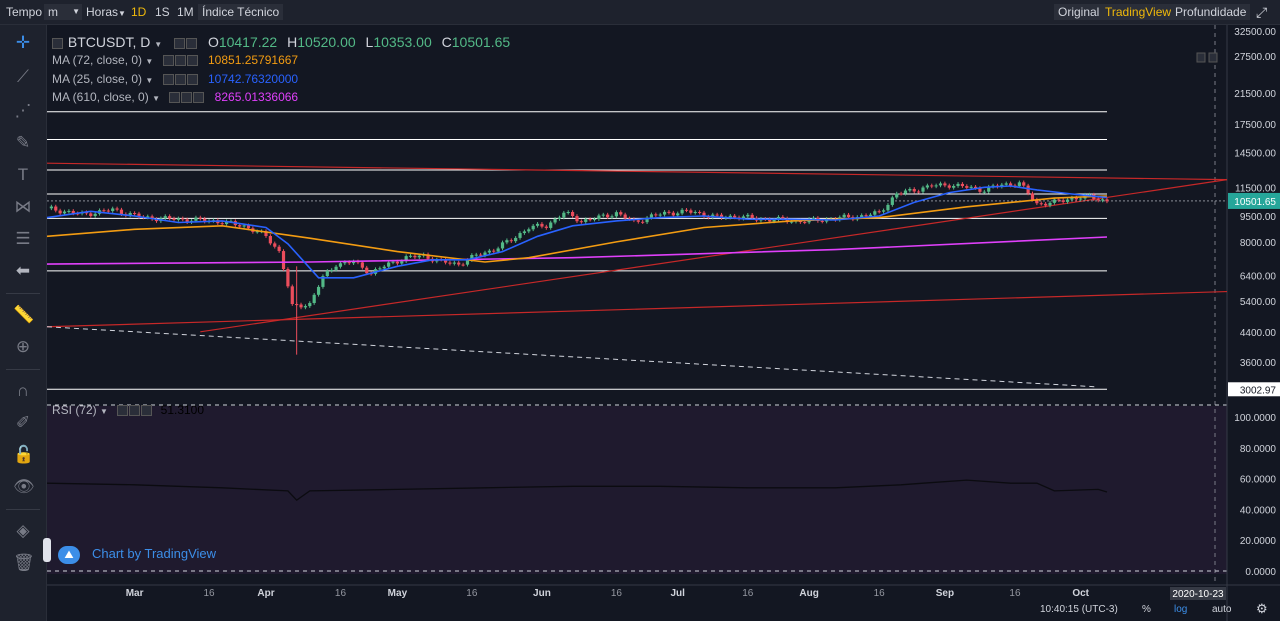  What do you see at coordinates (1211, 12) in the screenshot?
I see `view-profundidade: Profundidade` at bounding box center [1211, 12].